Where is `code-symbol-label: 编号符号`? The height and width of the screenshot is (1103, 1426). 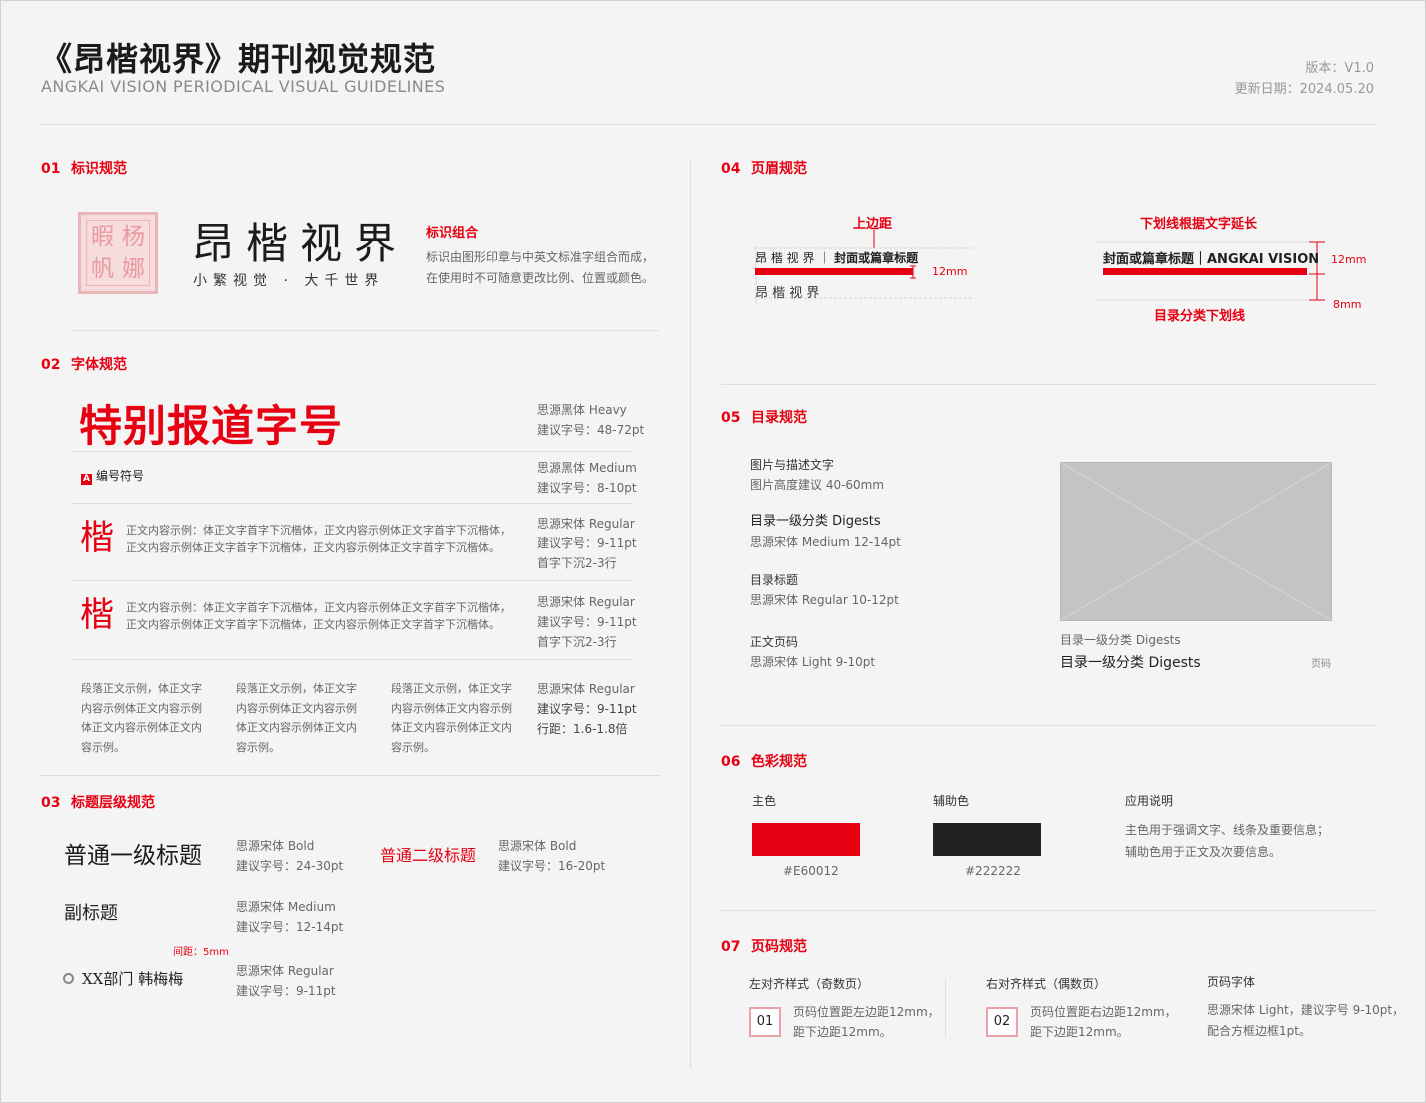
code-symbol-label: 编号符号 is located at coordinates (120, 476).